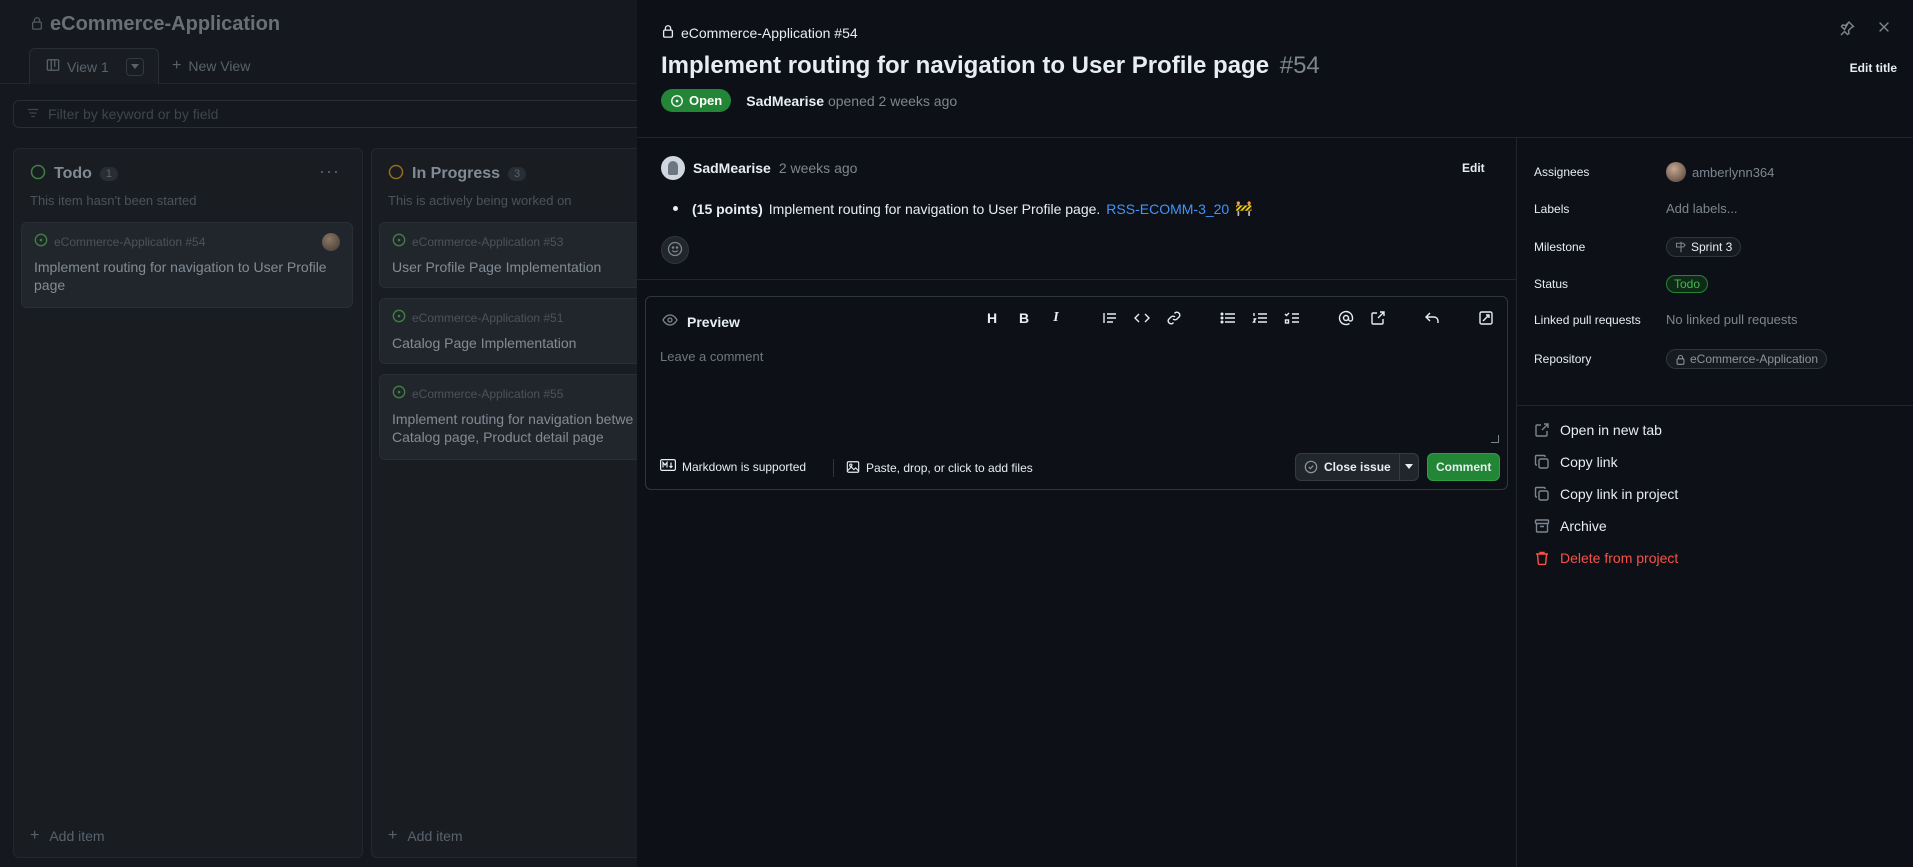 Image resolution: width=1913 pixels, height=867 pixels. Describe the element at coordinates (1495, 439) in the screenshot. I see `resize-handle` at that location.